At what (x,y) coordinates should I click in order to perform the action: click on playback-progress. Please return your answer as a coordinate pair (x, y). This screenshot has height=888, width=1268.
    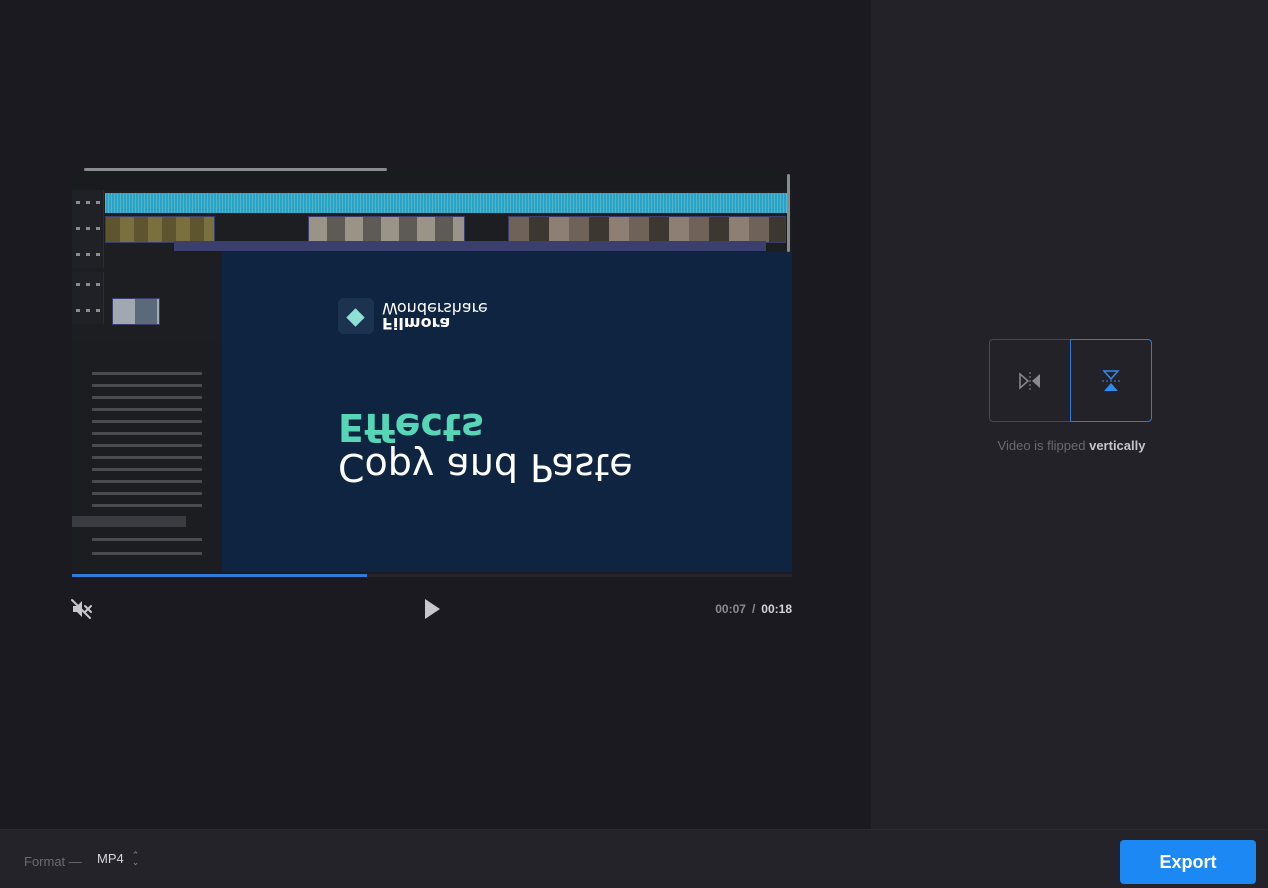
    Looking at the image, I should click on (432, 575).